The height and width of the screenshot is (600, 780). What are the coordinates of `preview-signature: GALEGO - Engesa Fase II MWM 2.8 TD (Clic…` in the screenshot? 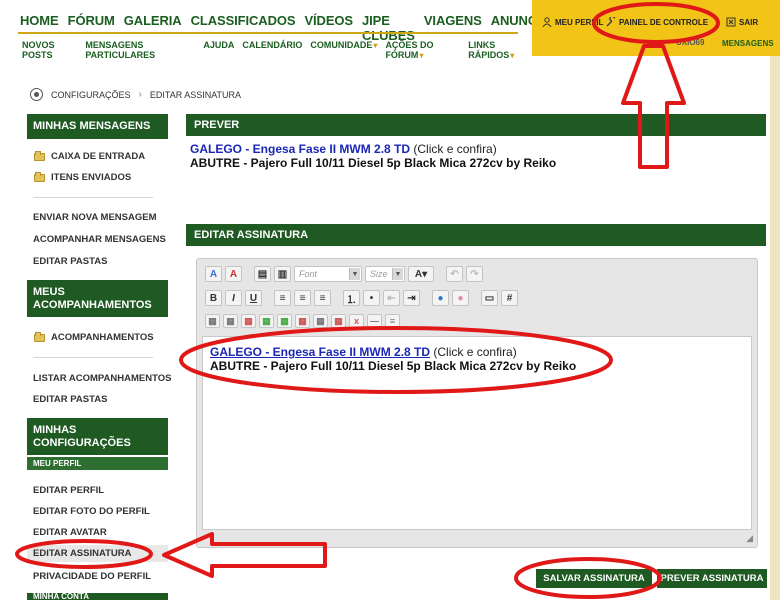 It's located at (373, 156).